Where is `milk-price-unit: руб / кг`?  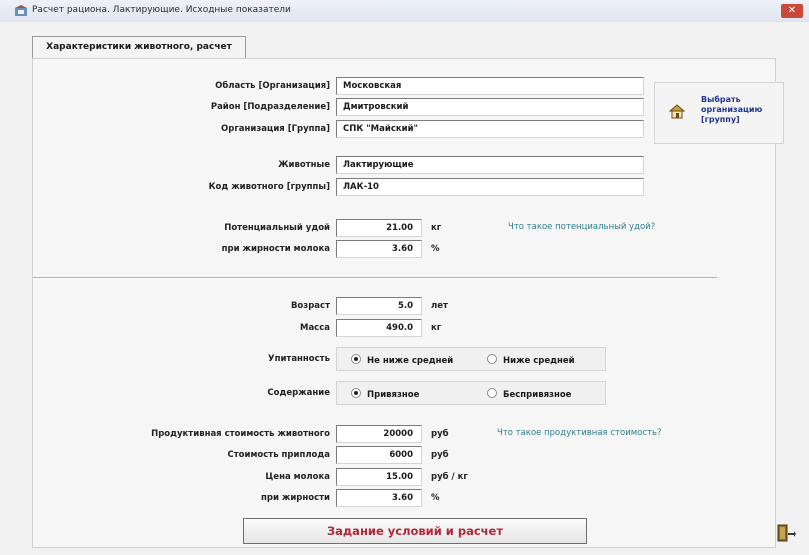 milk-price-unit: руб / кг is located at coordinates (449, 477).